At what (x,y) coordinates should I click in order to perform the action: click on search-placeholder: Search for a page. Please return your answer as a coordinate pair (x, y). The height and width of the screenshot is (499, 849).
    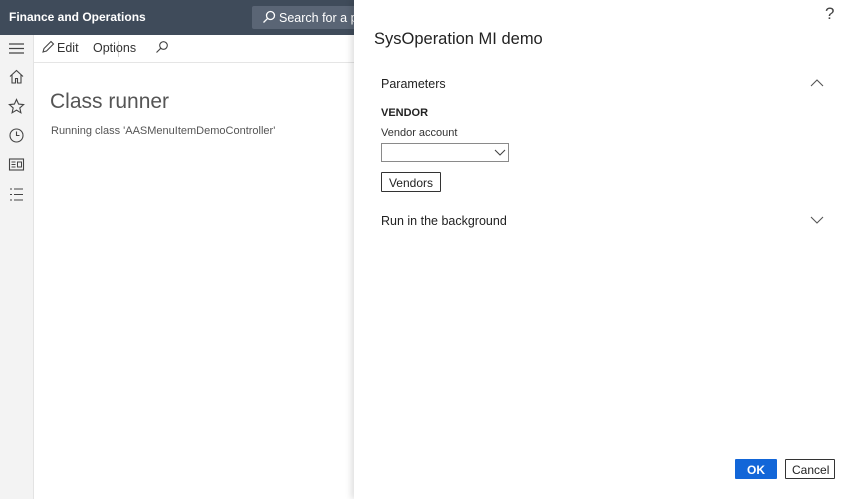
    Looking at the image, I should click on (320, 18).